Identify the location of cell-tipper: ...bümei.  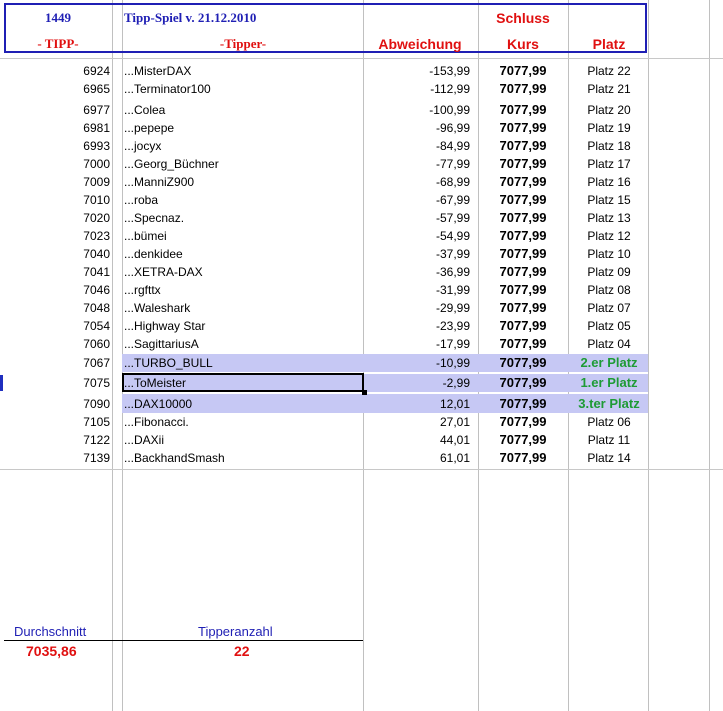
(243, 236).